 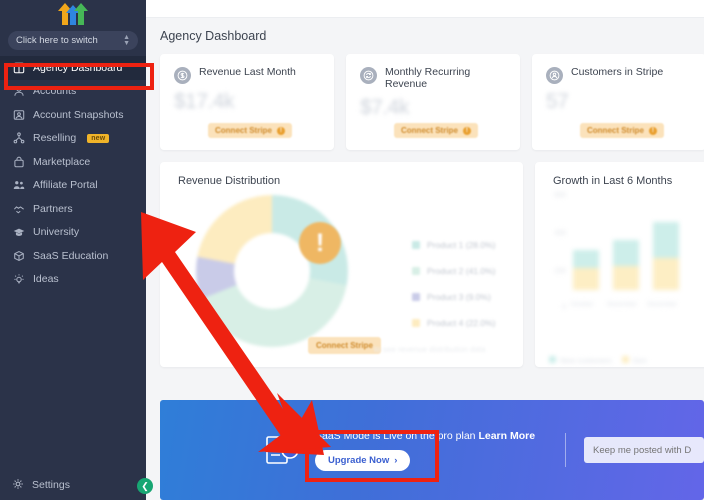 What do you see at coordinates (18, 67) in the screenshot?
I see `dashboard-icon` at bounding box center [18, 67].